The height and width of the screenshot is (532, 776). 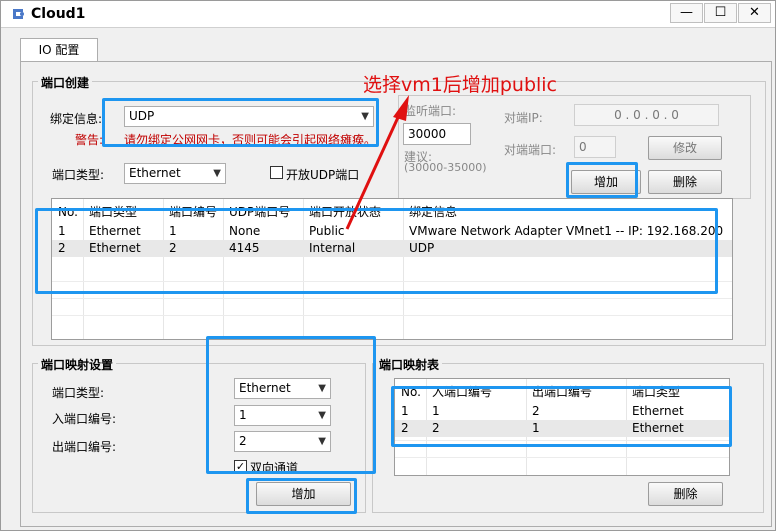 What do you see at coordinates (217, 173) in the screenshot?
I see `chevron-down-icon: ▼` at bounding box center [217, 173].